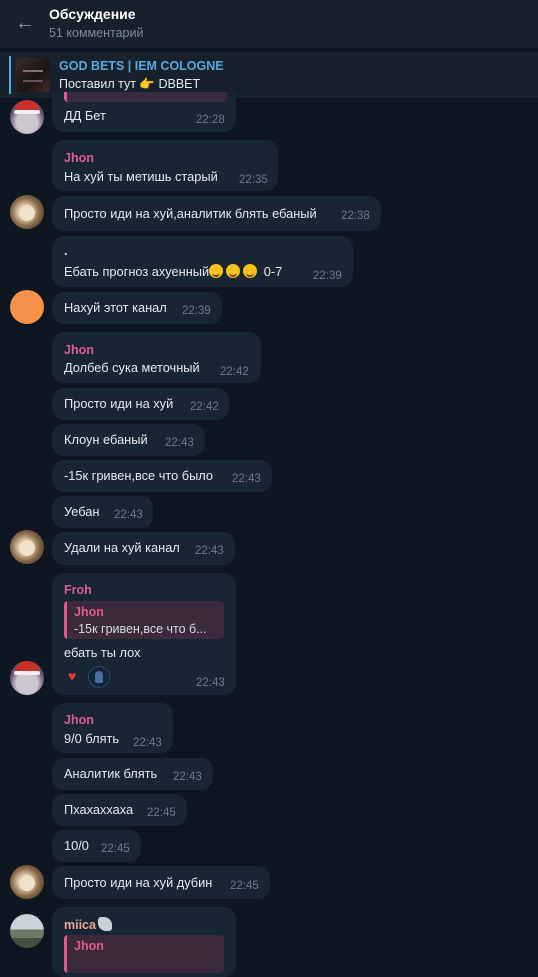 The width and height of the screenshot is (538, 977). Describe the element at coordinates (144, 954) in the screenshot. I see `reply-preview: Jhon` at that location.